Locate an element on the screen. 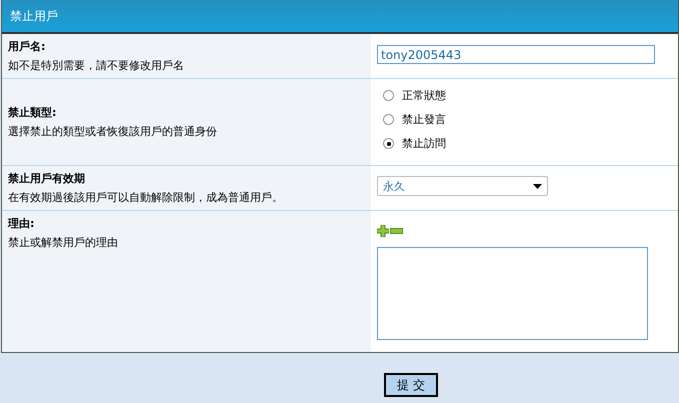 This screenshot has height=403, width=679. field-label: 禁止類型: is located at coordinates (33, 112).